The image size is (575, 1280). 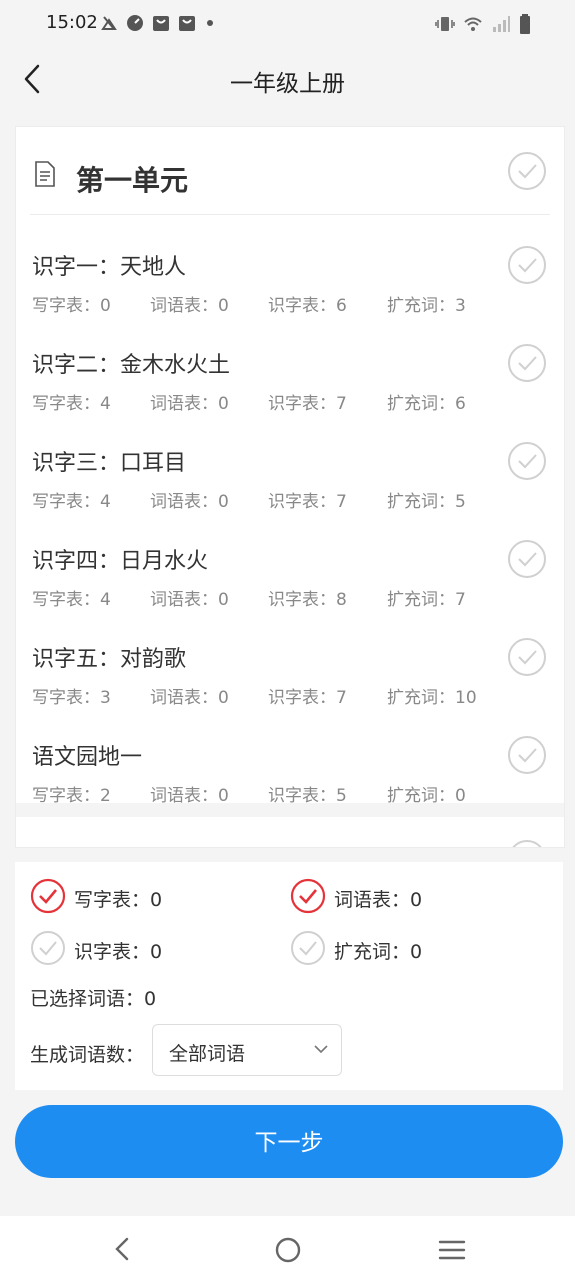 I want to click on system-nav-bar, so click(x=287, y=1248).